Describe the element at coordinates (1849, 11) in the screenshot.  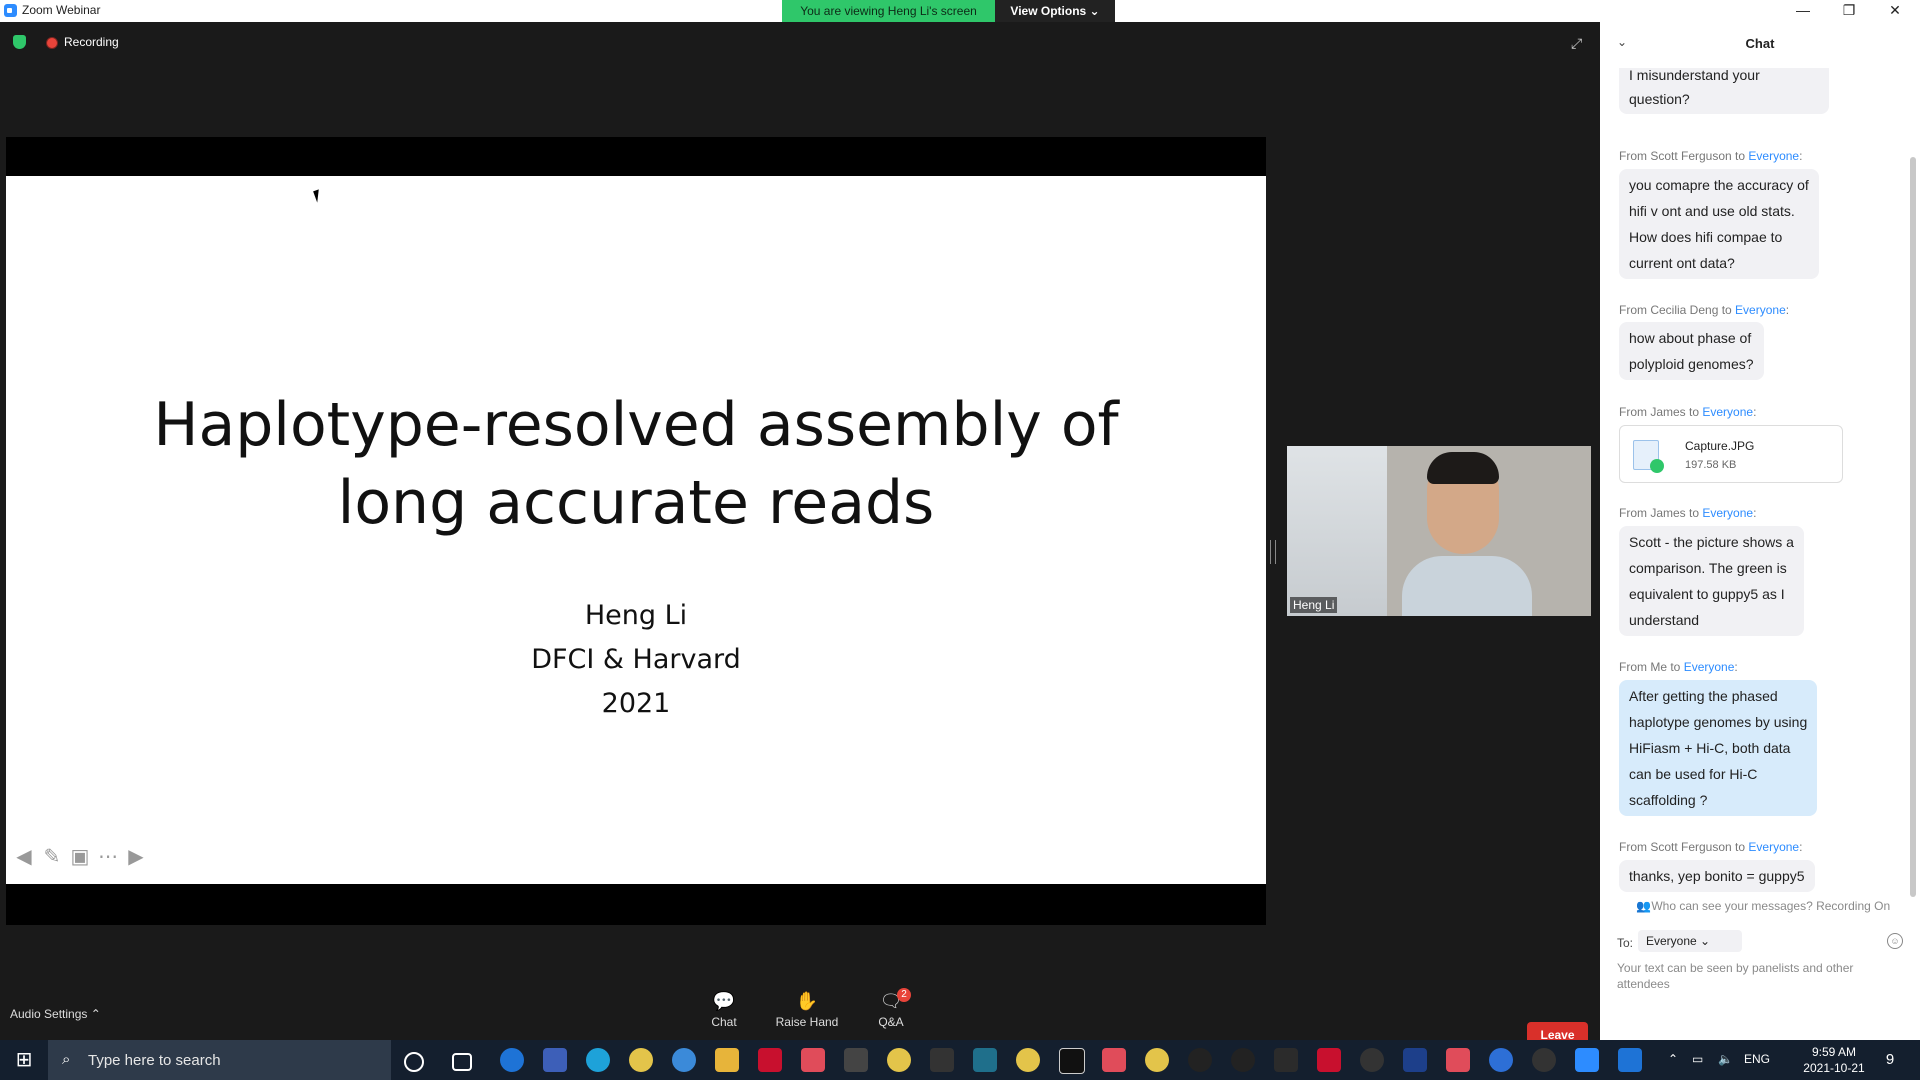
I see `restore-icon: ❐` at that location.